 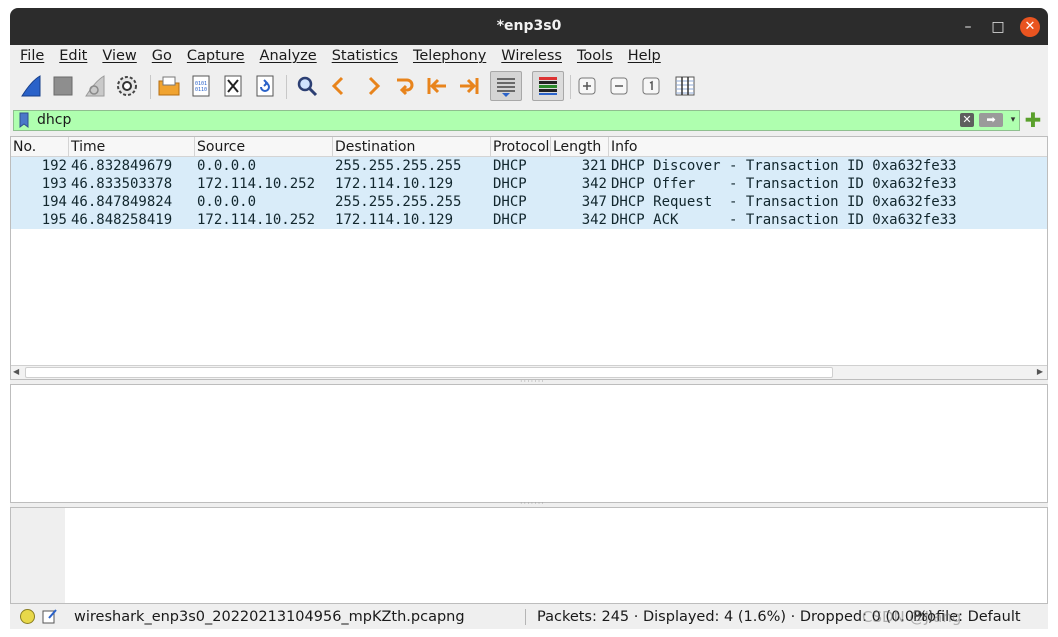 What do you see at coordinates (227, 202) in the screenshot?
I see `cell-source: 0.0.0.0` at bounding box center [227, 202].